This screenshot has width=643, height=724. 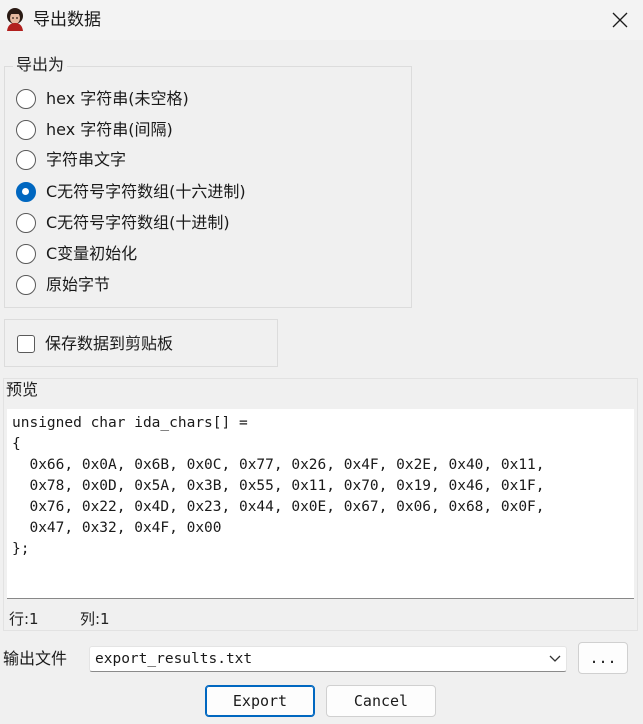 What do you see at coordinates (328, 659) in the screenshot?
I see `output-file-combobox: export_results.txt` at bounding box center [328, 659].